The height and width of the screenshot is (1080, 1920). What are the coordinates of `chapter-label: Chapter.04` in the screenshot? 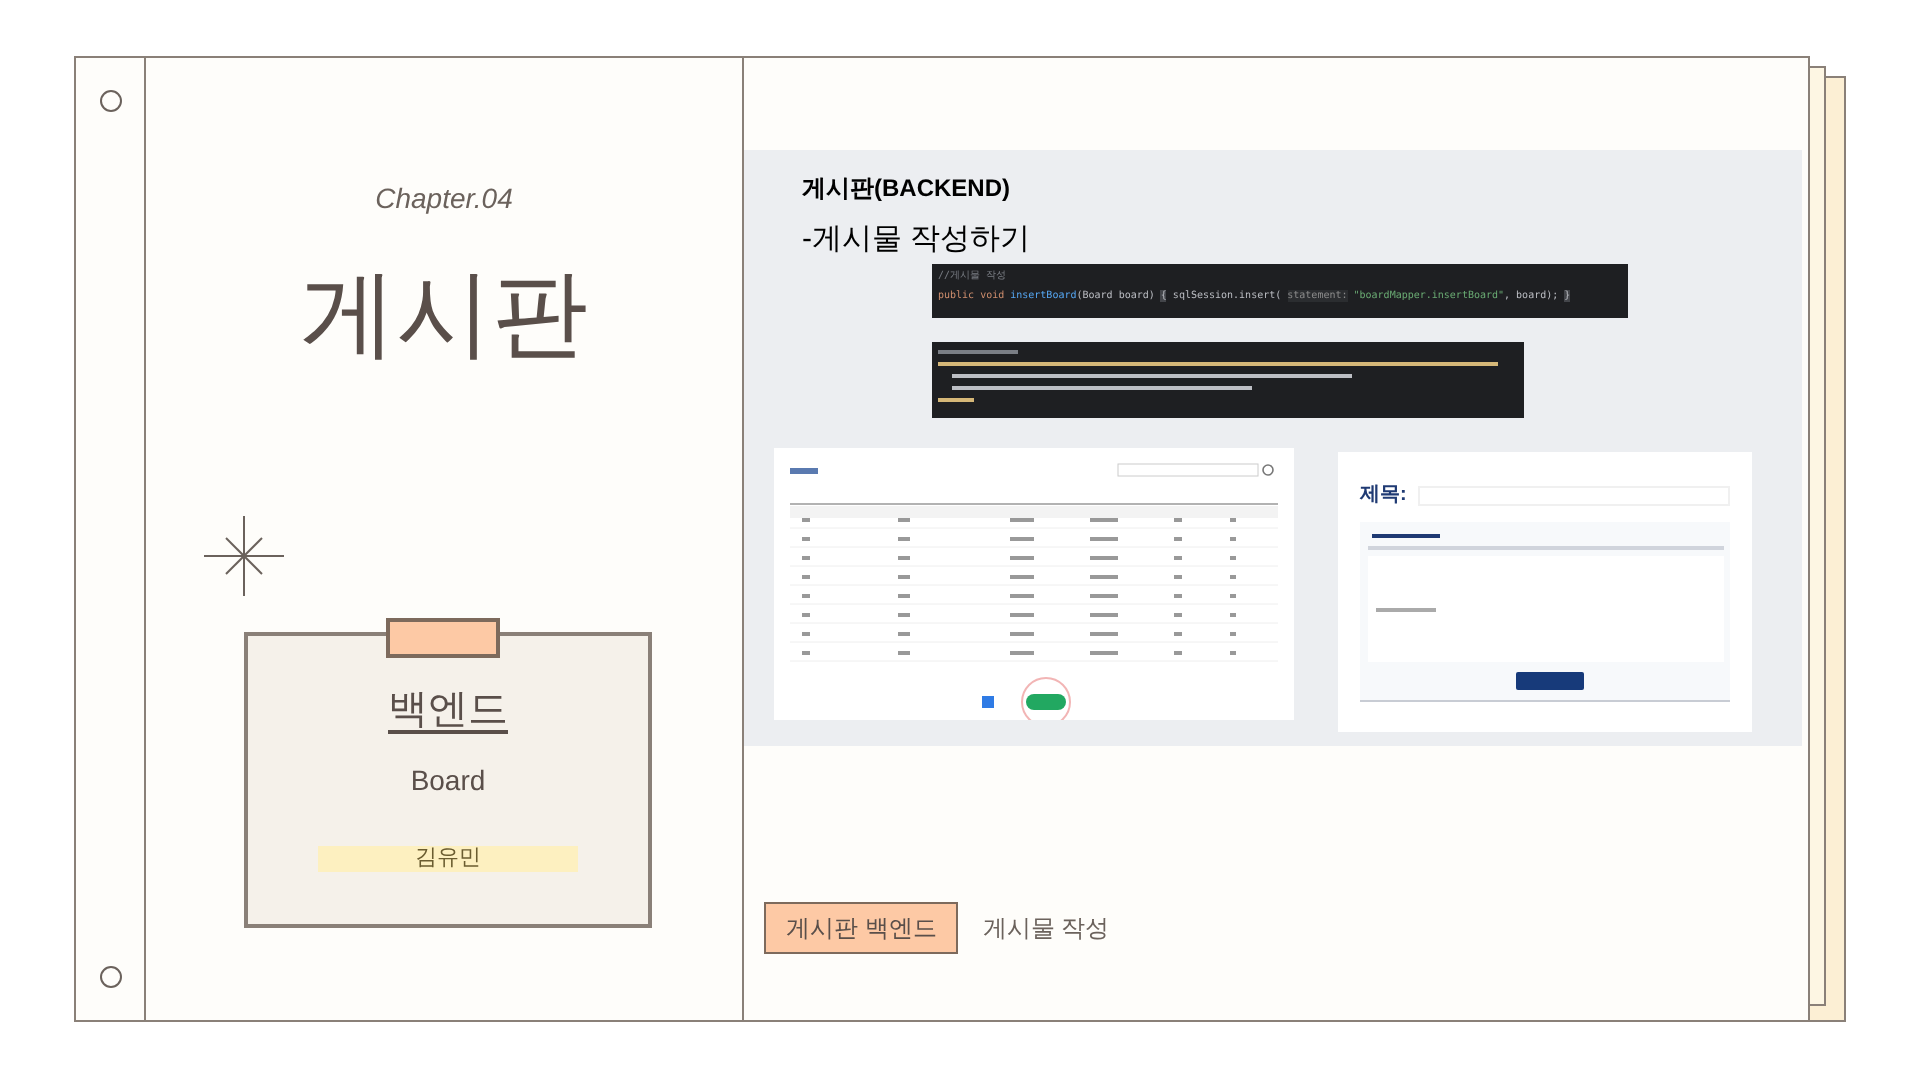 It's located at (444, 199).